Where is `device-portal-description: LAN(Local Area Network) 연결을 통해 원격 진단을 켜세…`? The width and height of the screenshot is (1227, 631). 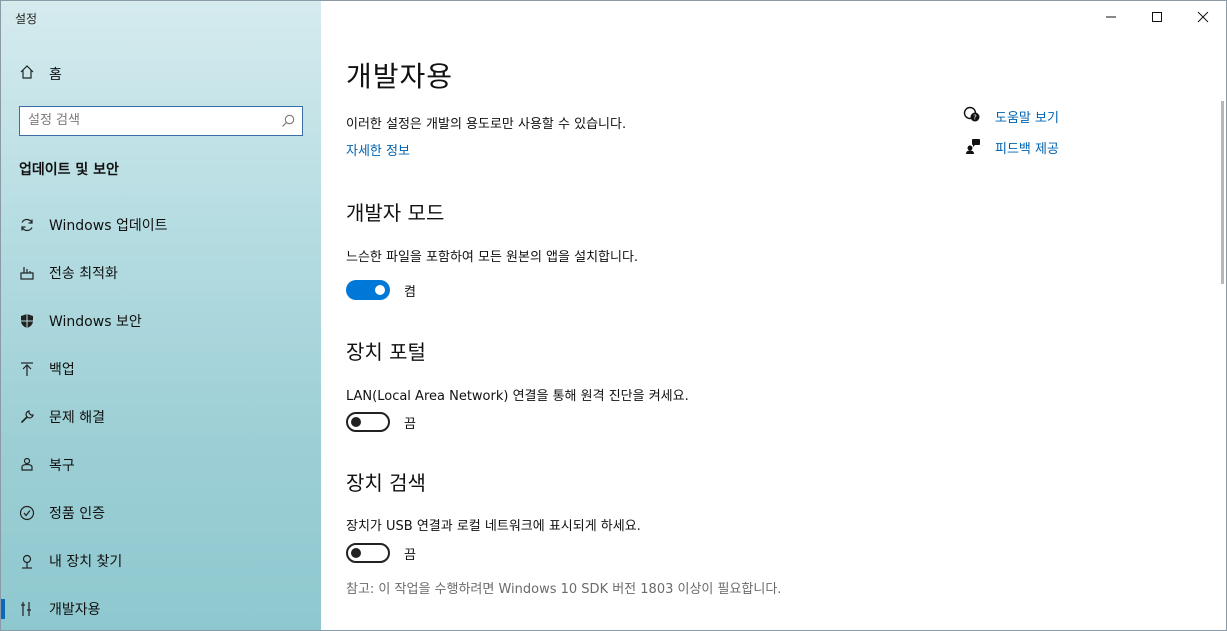
device-portal-description: LAN(Local Area Network) 연결을 통해 원격 진단을 켜세… is located at coordinates (517, 396).